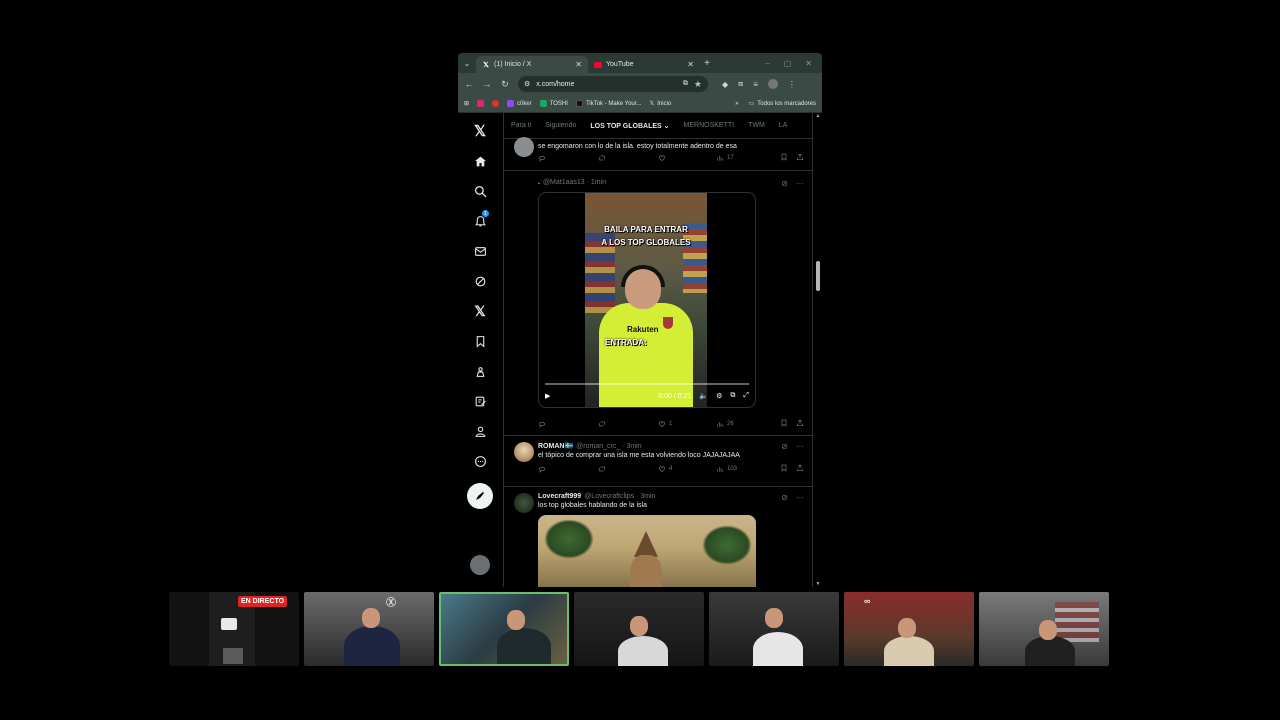 This screenshot has height=720, width=1280. Describe the element at coordinates (527, 84) in the screenshot. I see `site-info-icon: ⚙` at that location.